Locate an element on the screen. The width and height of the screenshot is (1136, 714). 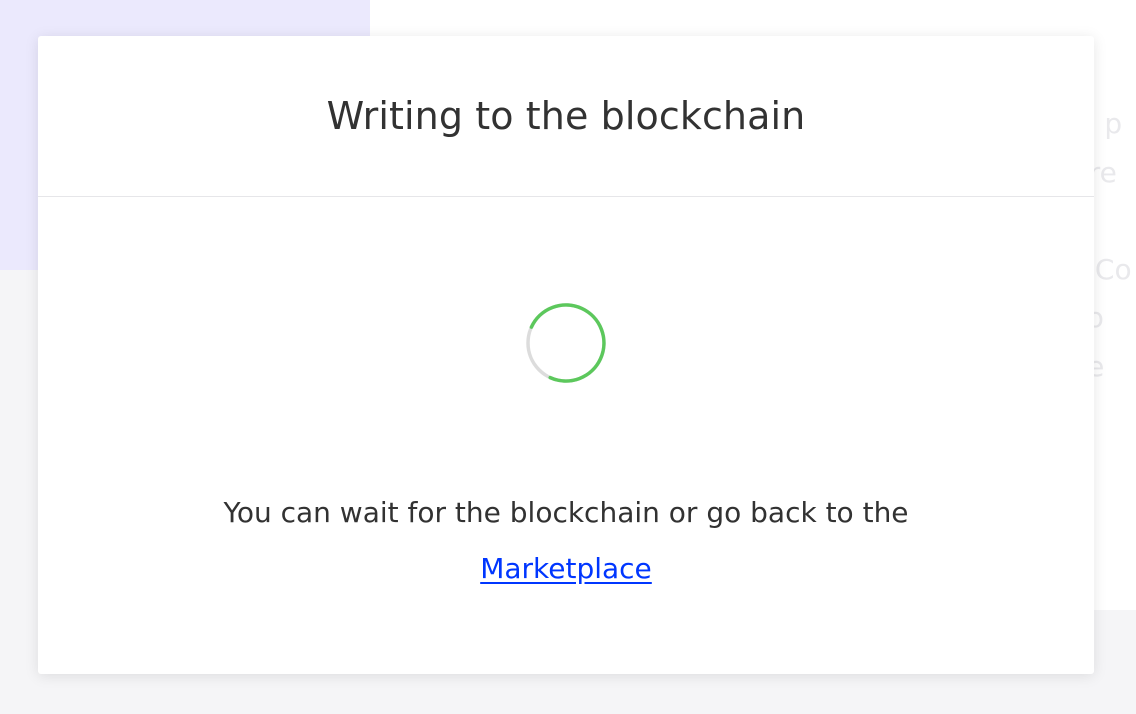
modal-title: Writing to the blockchain is located at coordinates (566, 116).